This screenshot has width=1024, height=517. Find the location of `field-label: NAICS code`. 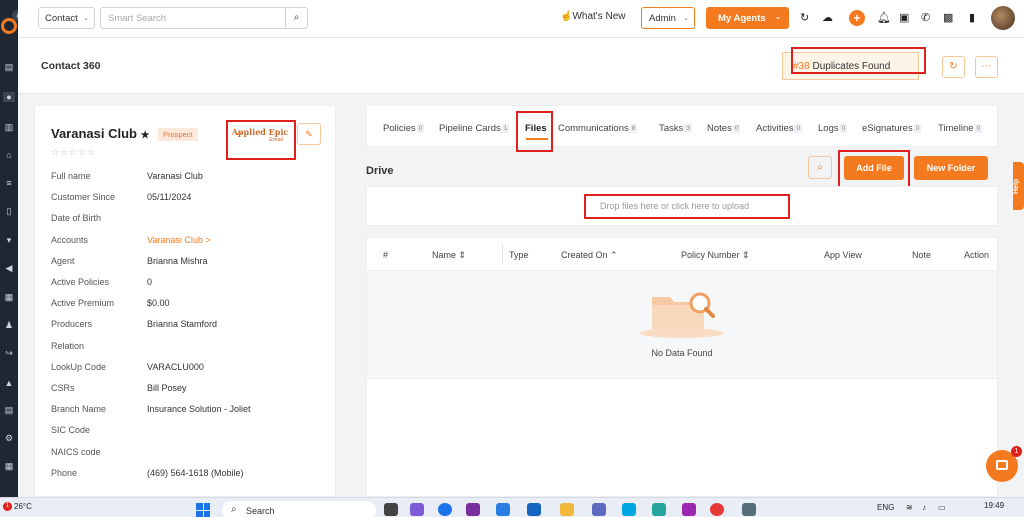

field-label: NAICS code is located at coordinates (76, 452).